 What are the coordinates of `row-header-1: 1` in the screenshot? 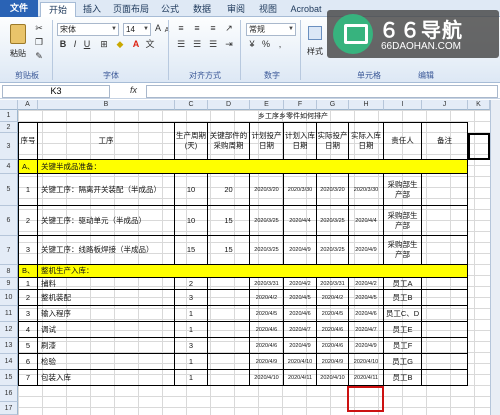 It's located at (9, 116).